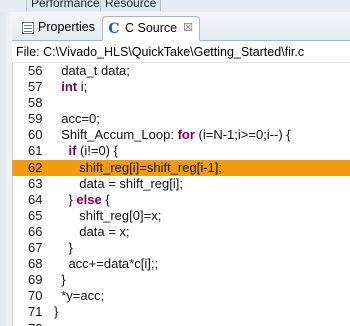 The width and height of the screenshot is (350, 326). Describe the element at coordinates (35, 119) in the screenshot. I see `line-number: 59` at that location.